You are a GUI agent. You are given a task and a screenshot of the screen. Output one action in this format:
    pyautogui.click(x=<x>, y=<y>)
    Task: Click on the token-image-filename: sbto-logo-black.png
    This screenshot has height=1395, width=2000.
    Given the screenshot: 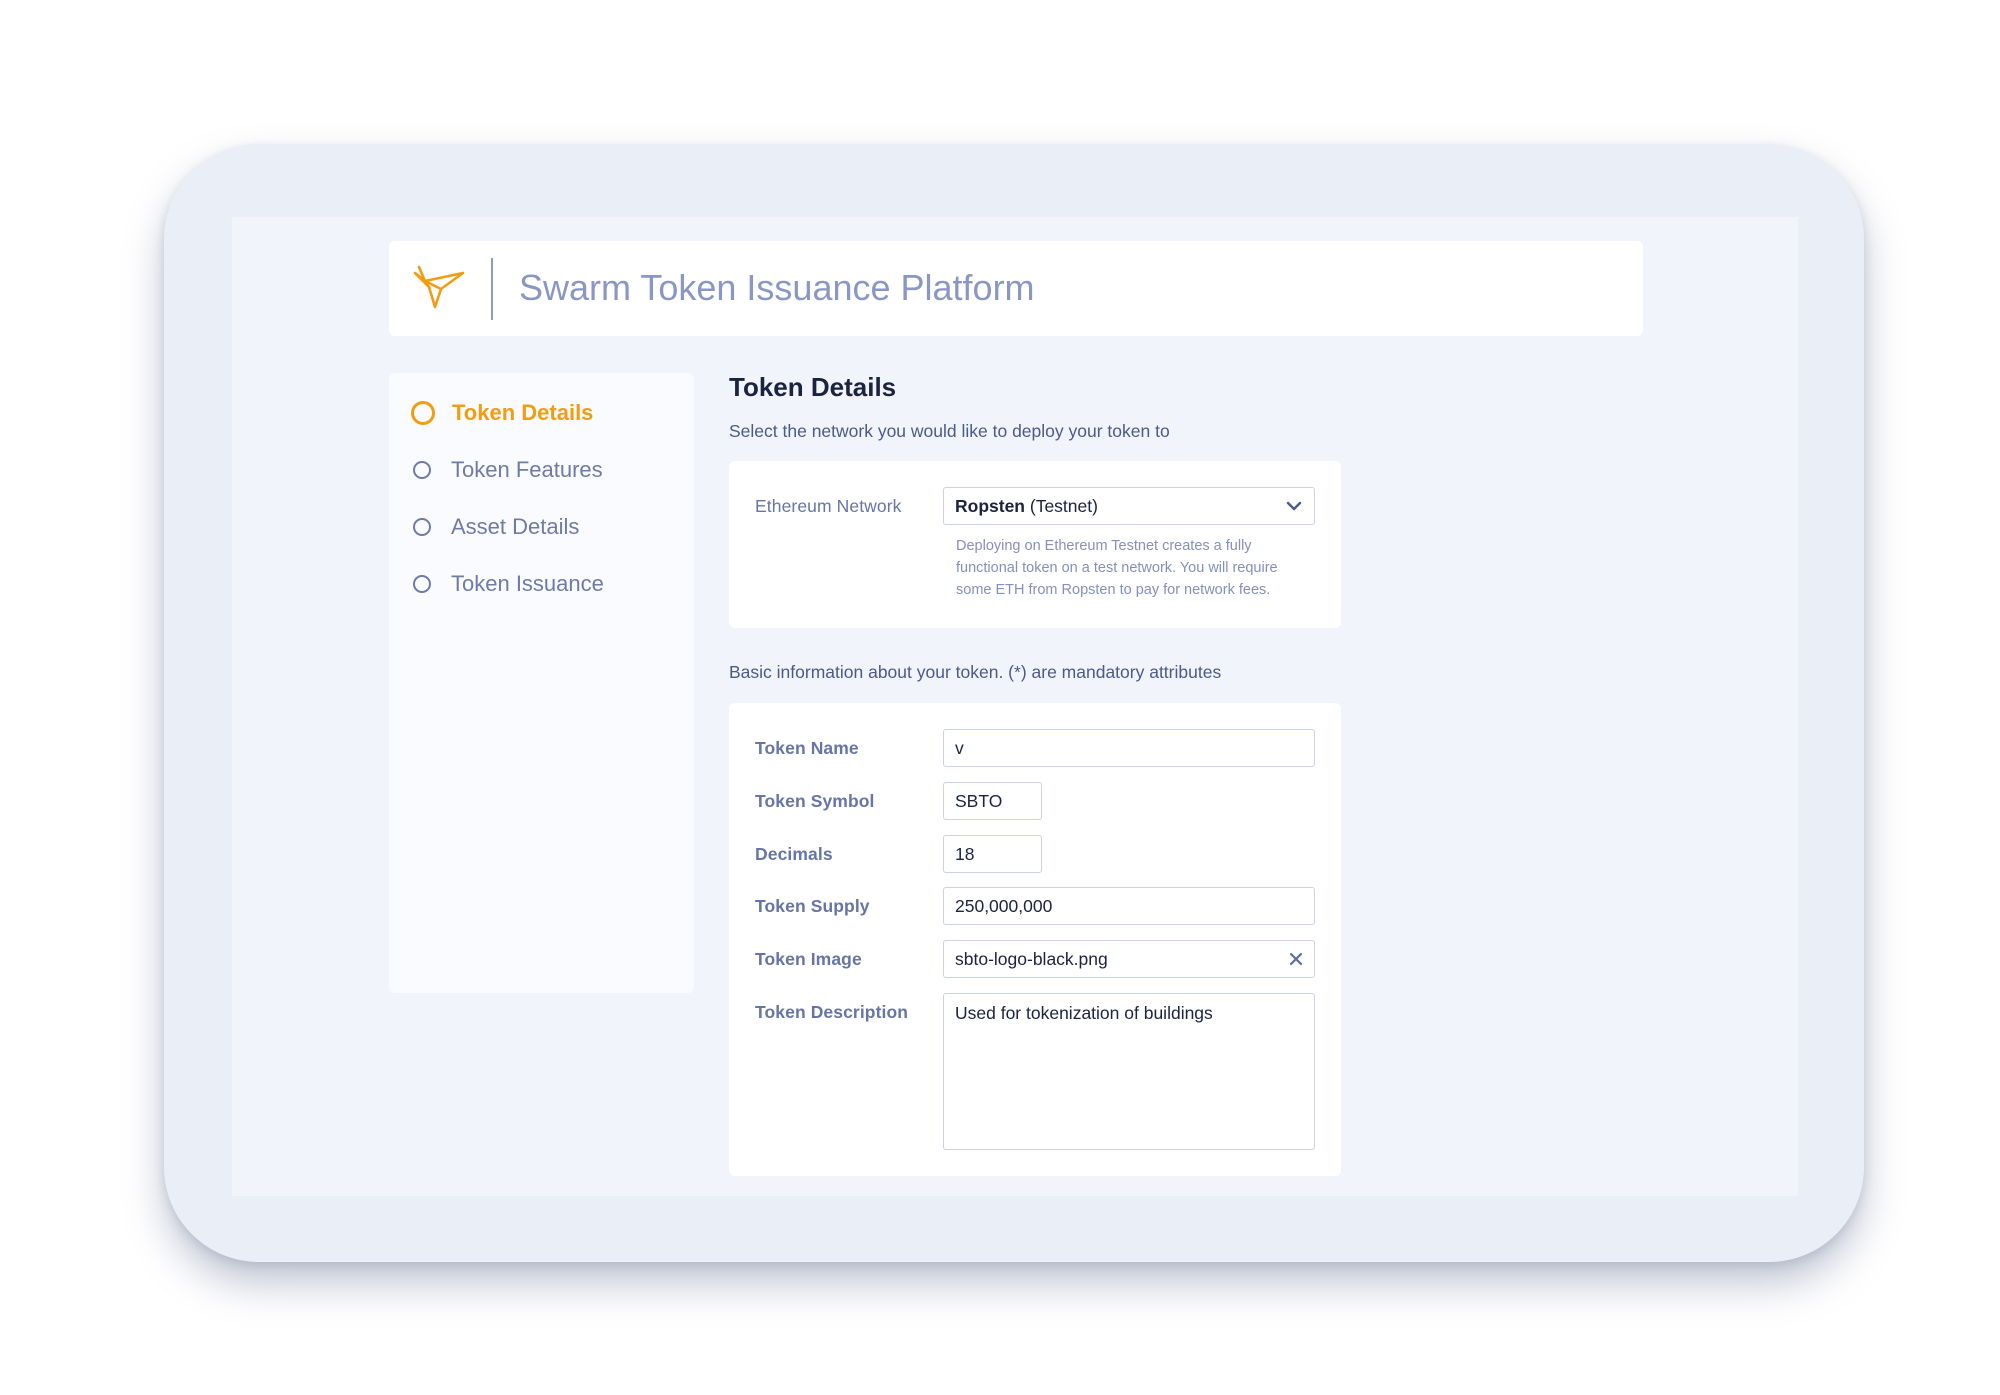 What is the action you would take?
    pyautogui.click(x=1031, y=959)
    